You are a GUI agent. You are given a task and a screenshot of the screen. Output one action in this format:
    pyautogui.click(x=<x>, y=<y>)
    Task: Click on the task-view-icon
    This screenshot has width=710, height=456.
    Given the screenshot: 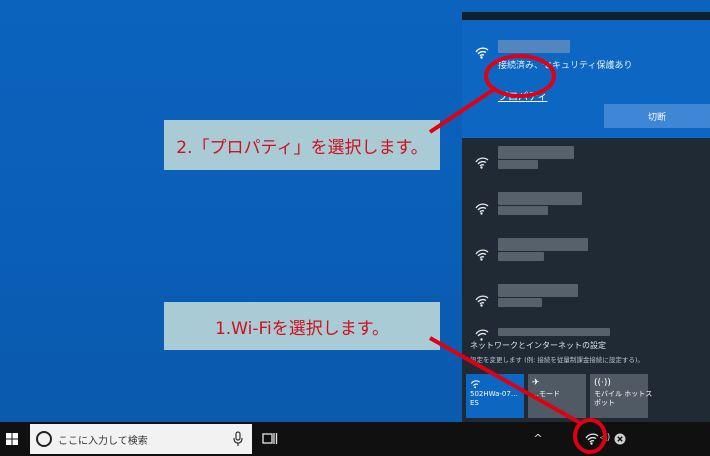 What is the action you would take?
    pyautogui.click(x=270, y=439)
    